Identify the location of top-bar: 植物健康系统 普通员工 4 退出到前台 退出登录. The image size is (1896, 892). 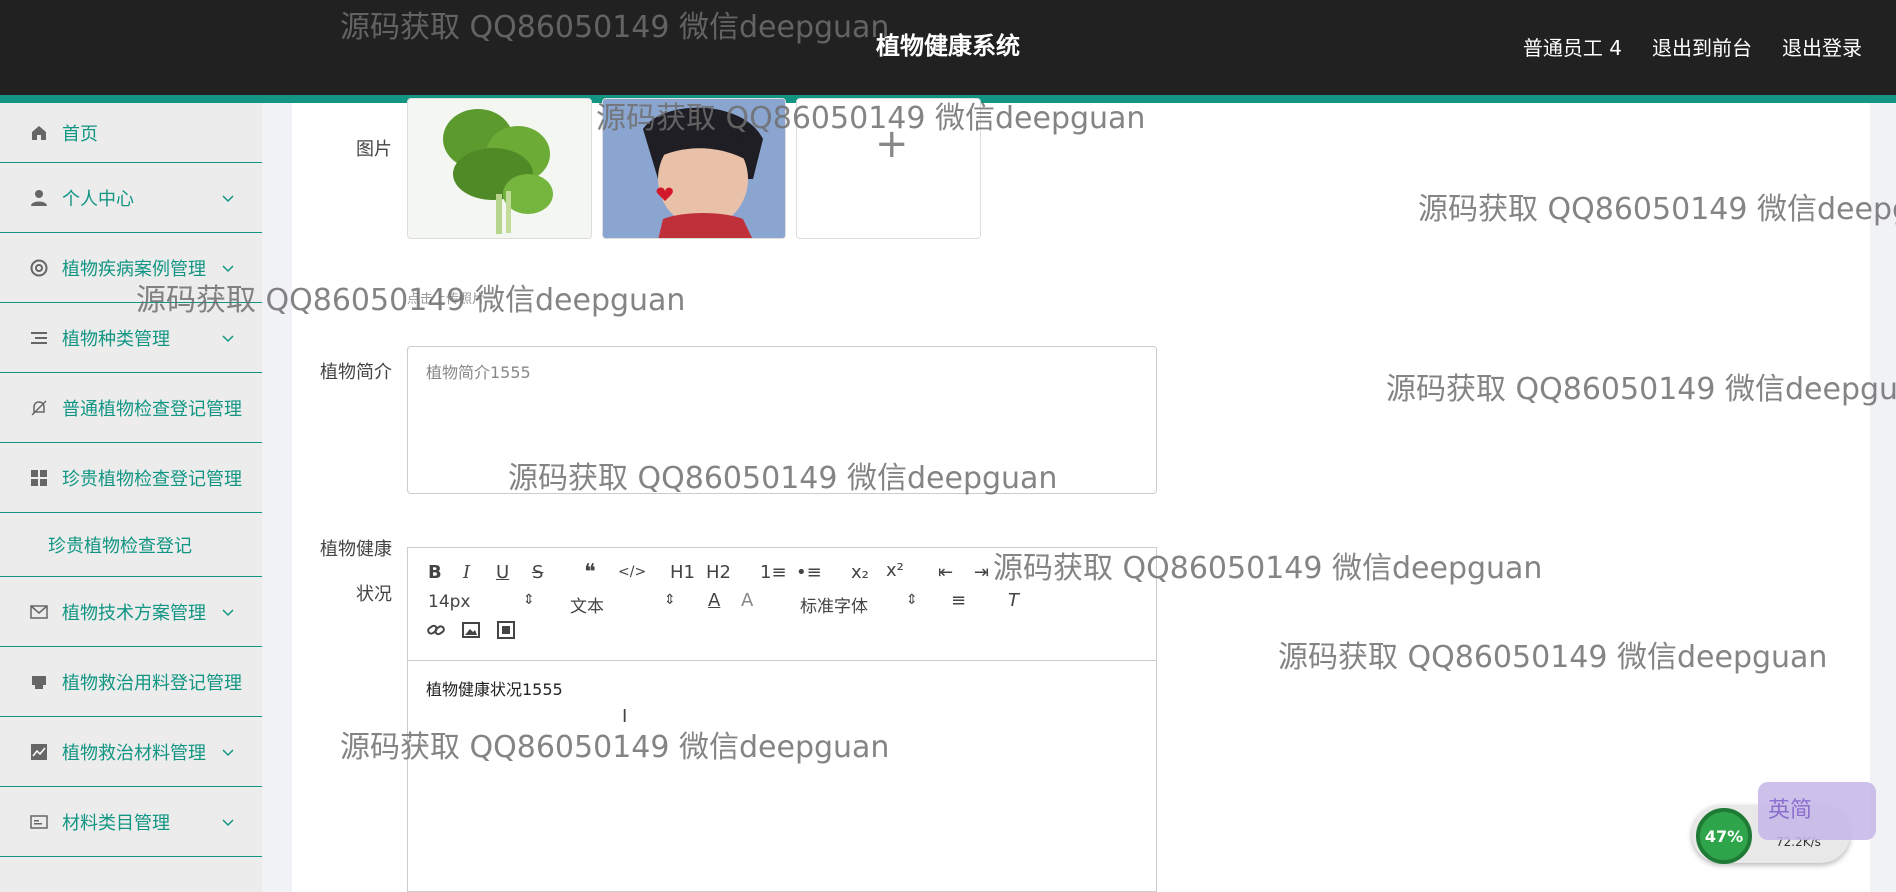
(948, 47).